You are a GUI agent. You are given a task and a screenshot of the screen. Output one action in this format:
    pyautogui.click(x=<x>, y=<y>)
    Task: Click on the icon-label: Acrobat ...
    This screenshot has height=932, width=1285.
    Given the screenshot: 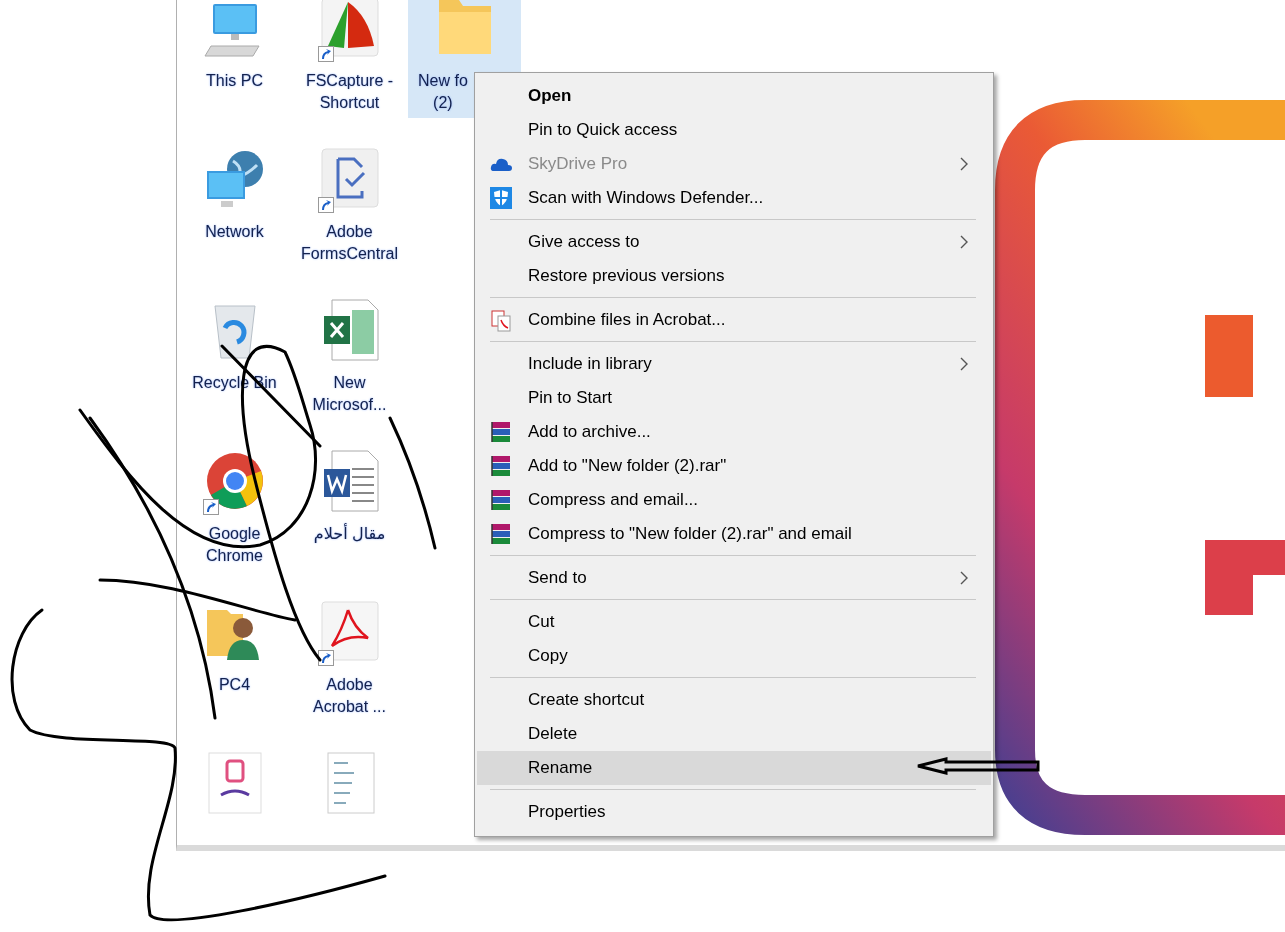 What is the action you would take?
    pyautogui.click(x=349, y=707)
    